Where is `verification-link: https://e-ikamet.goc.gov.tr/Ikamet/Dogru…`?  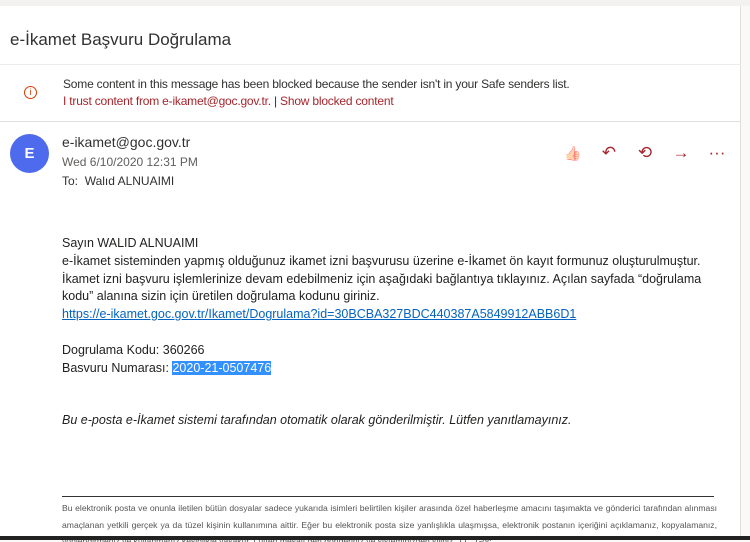 verification-link: https://e-ikamet.goc.gov.tr/Ikamet/Dogru… is located at coordinates (319, 314).